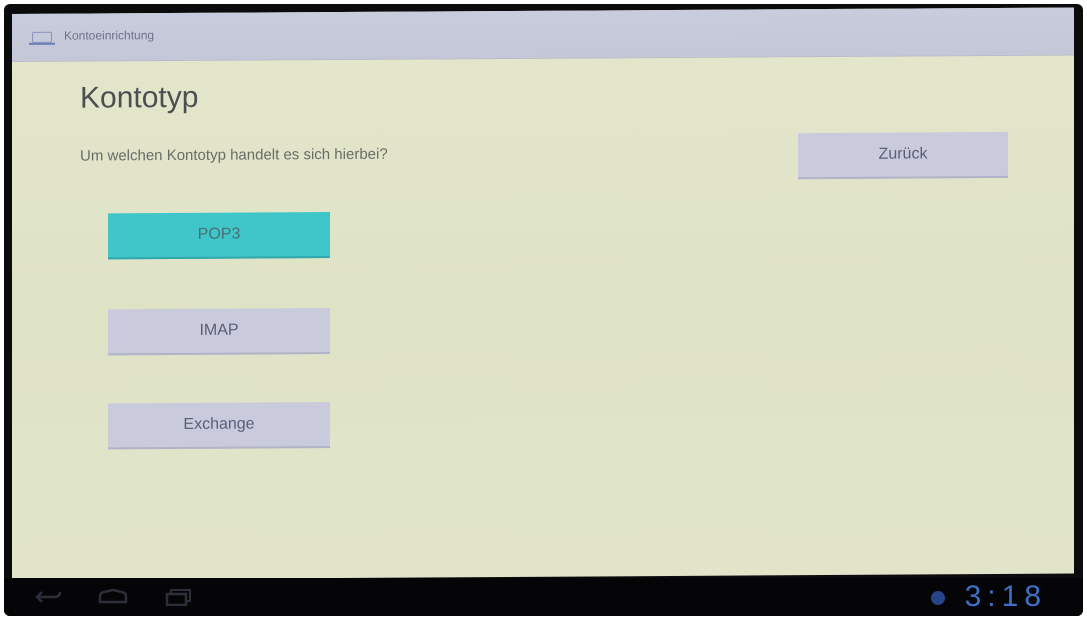  Describe the element at coordinates (1006, 597) in the screenshot. I see `clock: 3:18` at that location.